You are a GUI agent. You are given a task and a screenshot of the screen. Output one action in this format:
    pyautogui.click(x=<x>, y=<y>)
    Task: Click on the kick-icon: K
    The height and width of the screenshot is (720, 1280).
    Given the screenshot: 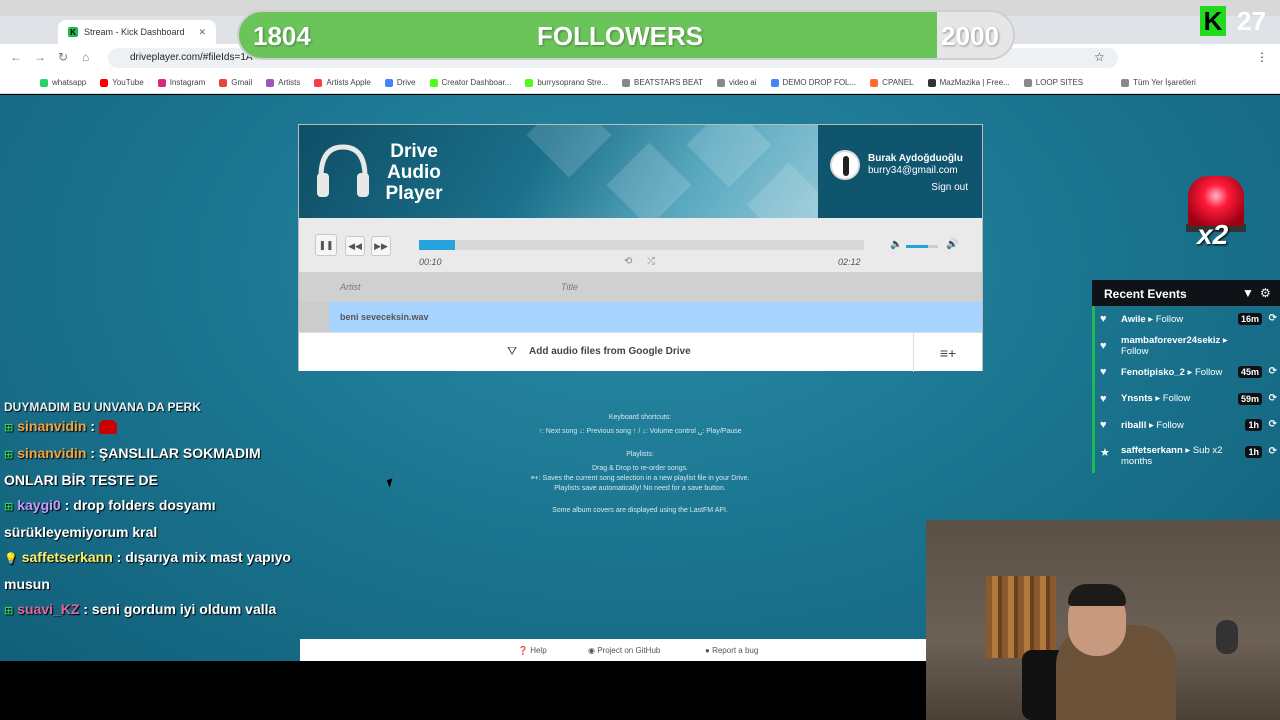 What is the action you would take?
    pyautogui.click(x=73, y=32)
    